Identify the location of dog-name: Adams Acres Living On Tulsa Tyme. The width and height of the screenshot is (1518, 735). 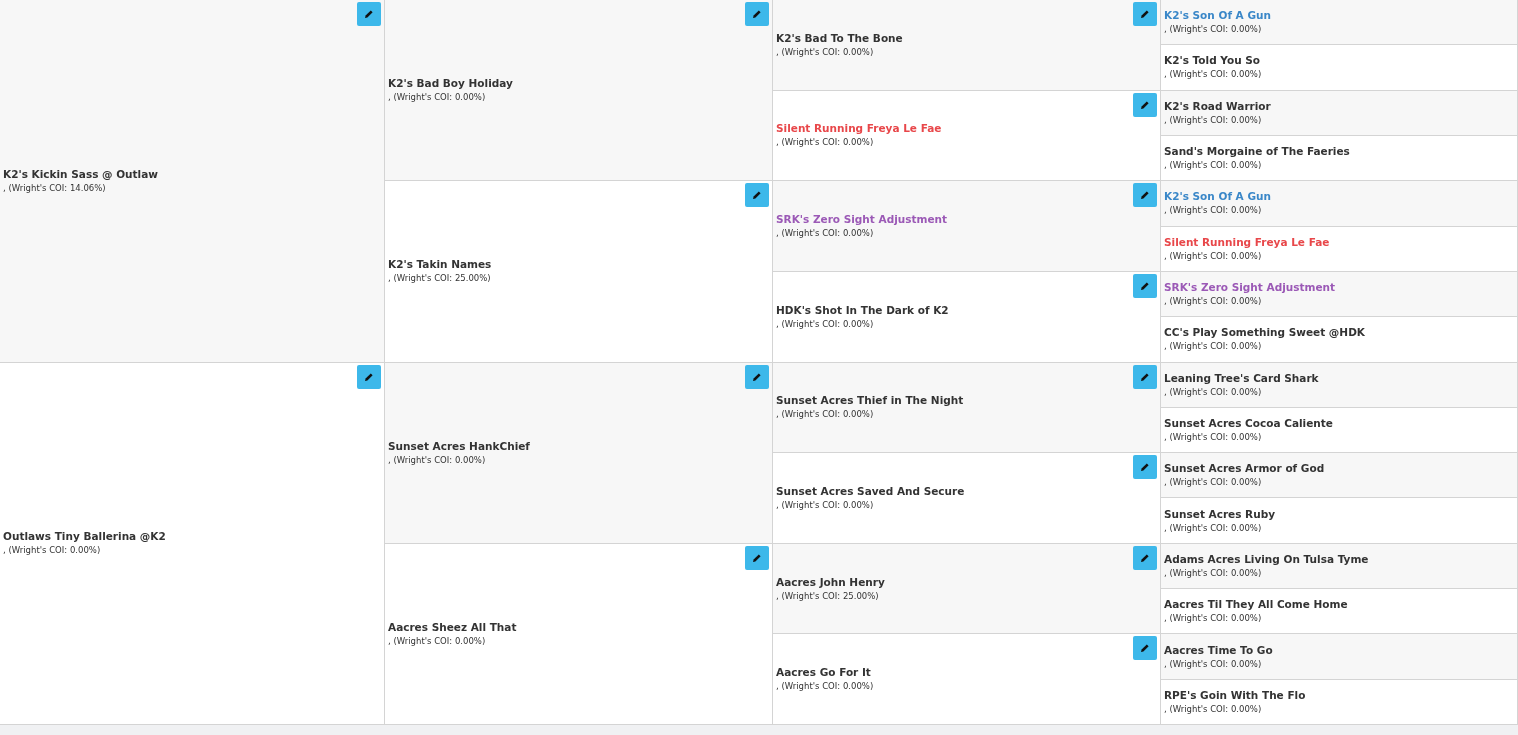
(1267, 559).